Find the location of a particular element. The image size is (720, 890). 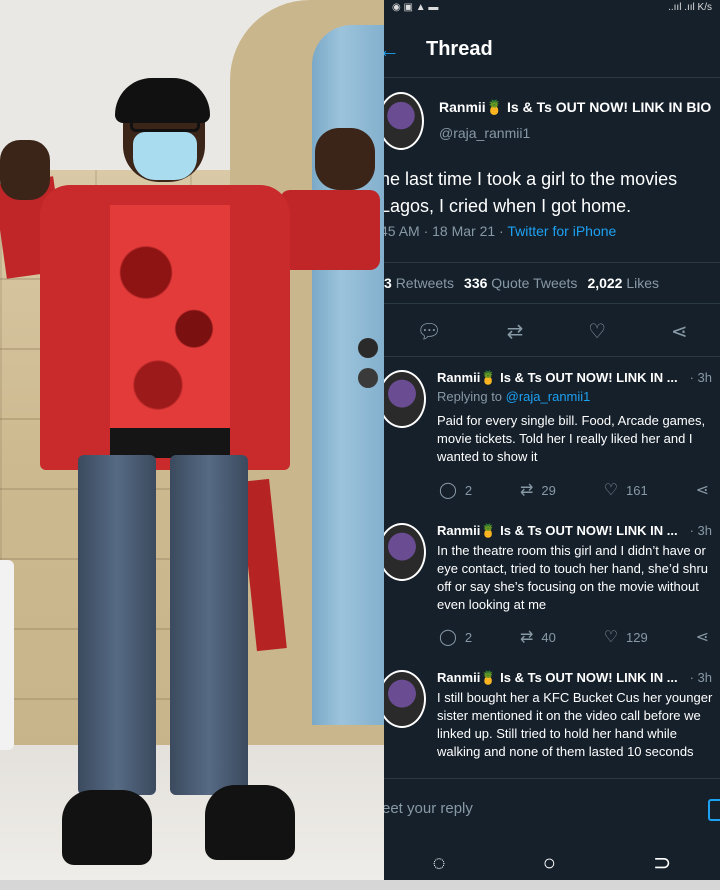

quote-tweets-stat: 336 Quote Tweets is located at coordinates (520, 283).